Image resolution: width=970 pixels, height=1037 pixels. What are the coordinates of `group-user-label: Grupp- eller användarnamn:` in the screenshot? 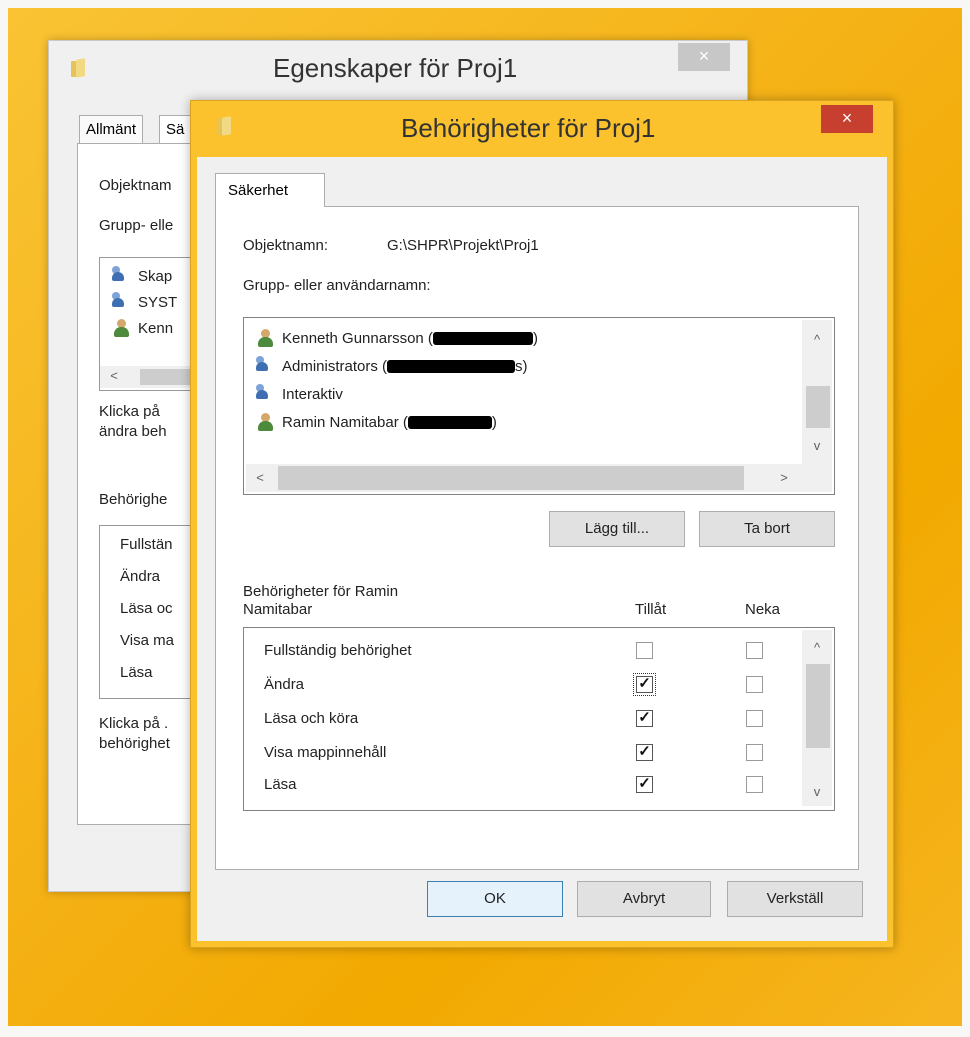 It's located at (337, 285).